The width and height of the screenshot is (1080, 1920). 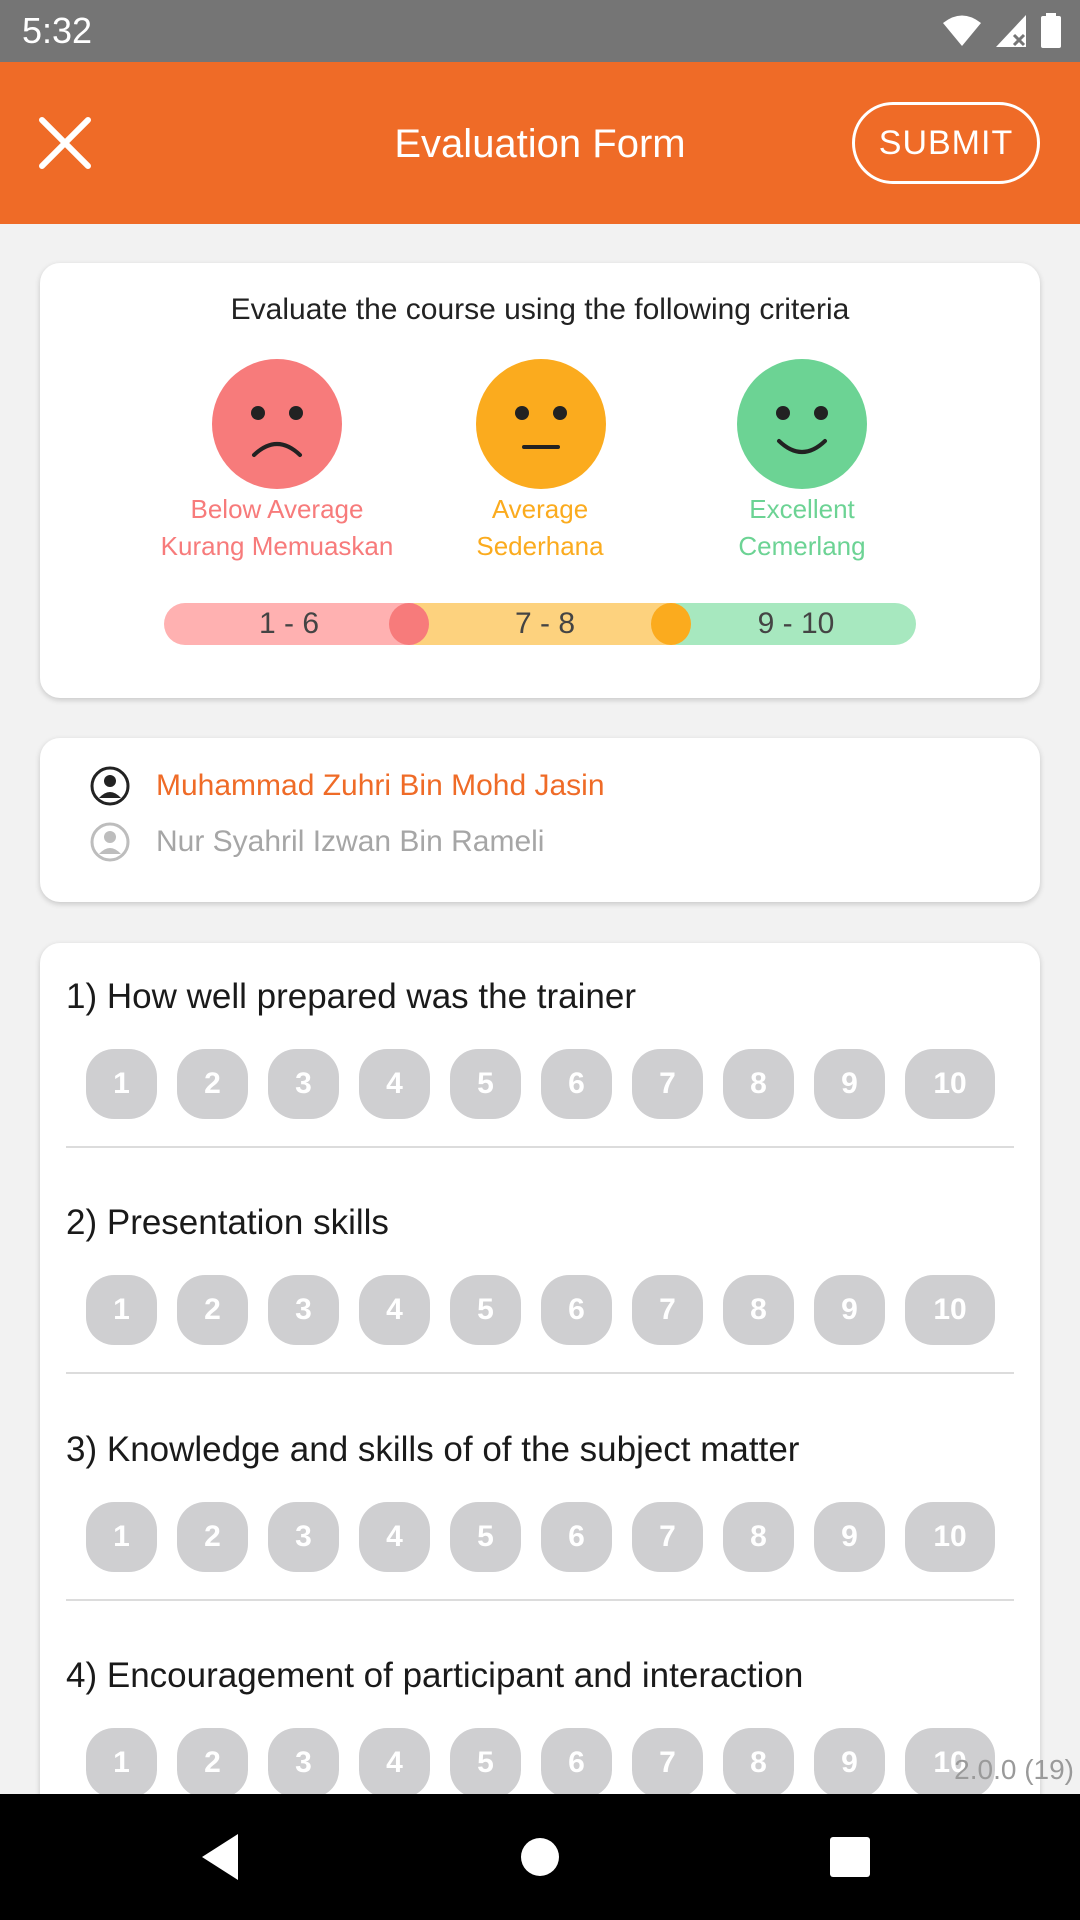 What do you see at coordinates (220, 1857) in the screenshot?
I see `back-icon` at bounding box center [220, 1857].